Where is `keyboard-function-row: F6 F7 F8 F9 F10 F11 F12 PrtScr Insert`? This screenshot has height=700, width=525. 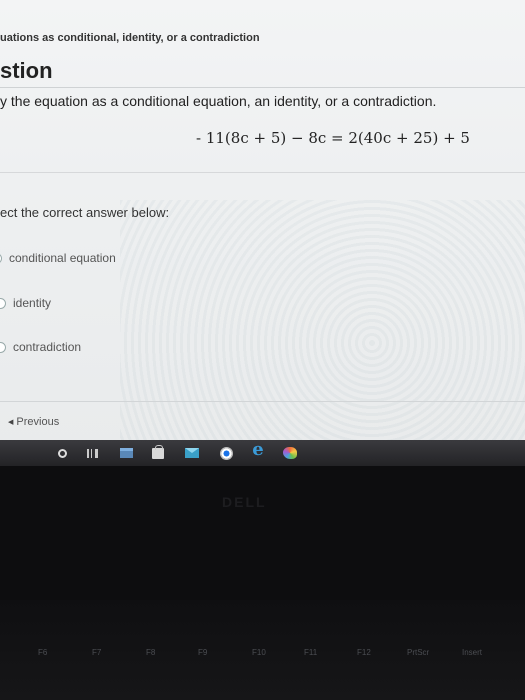 keyboard-function-row: F6 F7 F8 F9 F10 F11 F12 PrtScr Insert is located at coordinates (262, 650).